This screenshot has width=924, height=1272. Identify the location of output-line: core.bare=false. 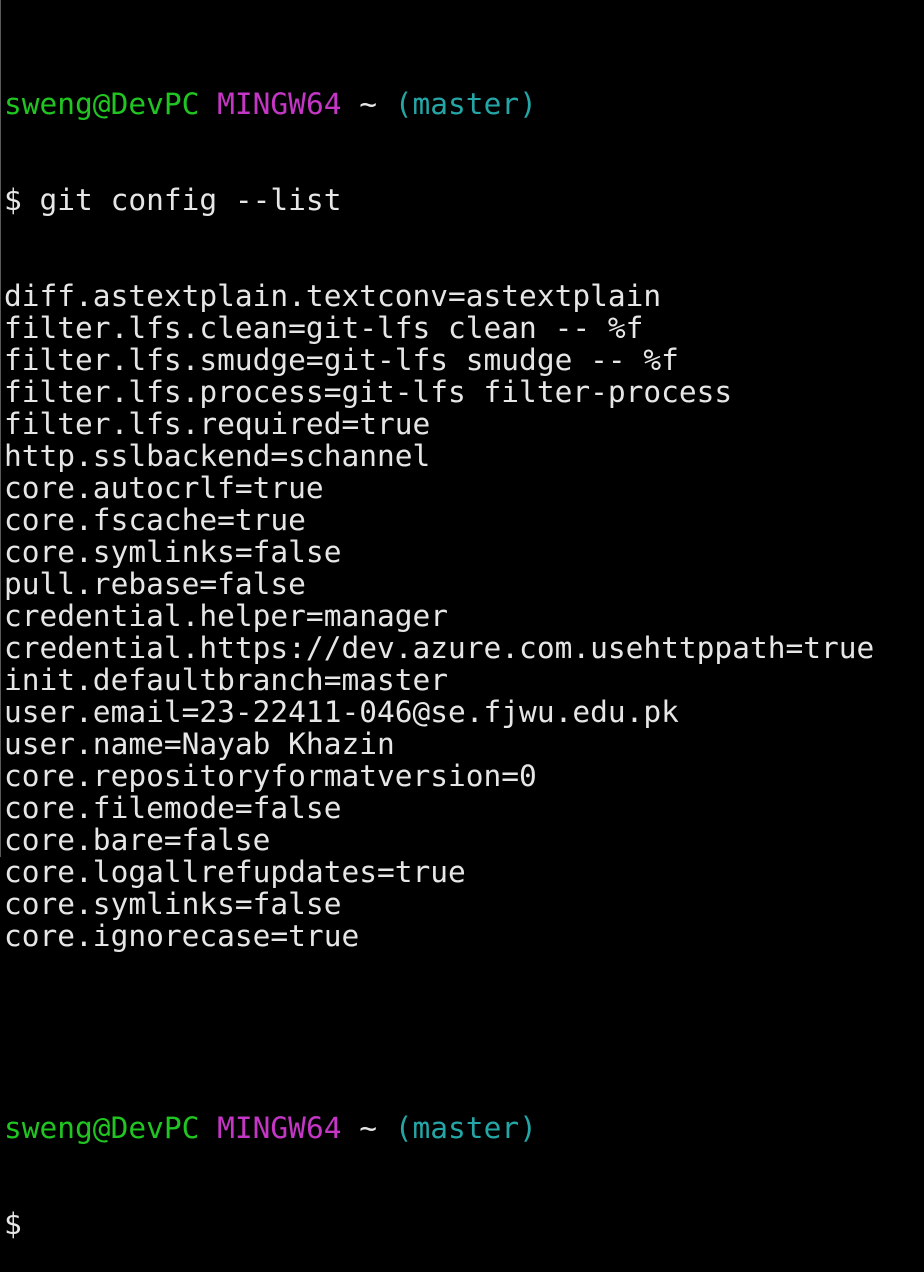
(137, 840).